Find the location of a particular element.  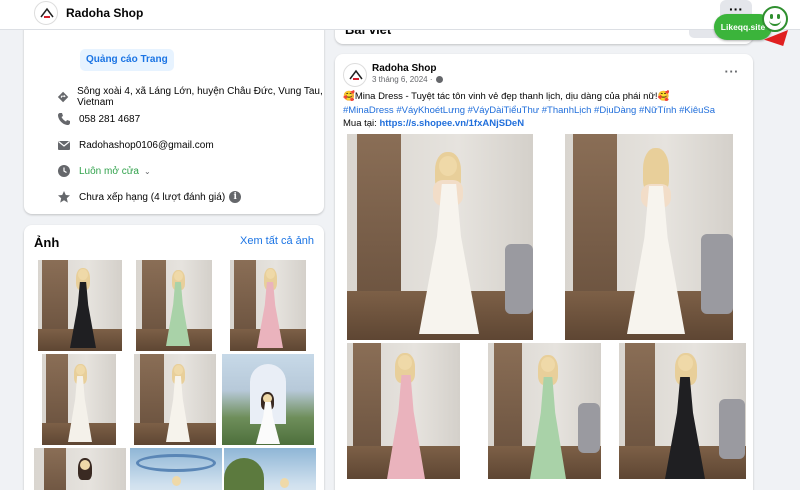

info-icon: i is located at coordinates (235, 197).